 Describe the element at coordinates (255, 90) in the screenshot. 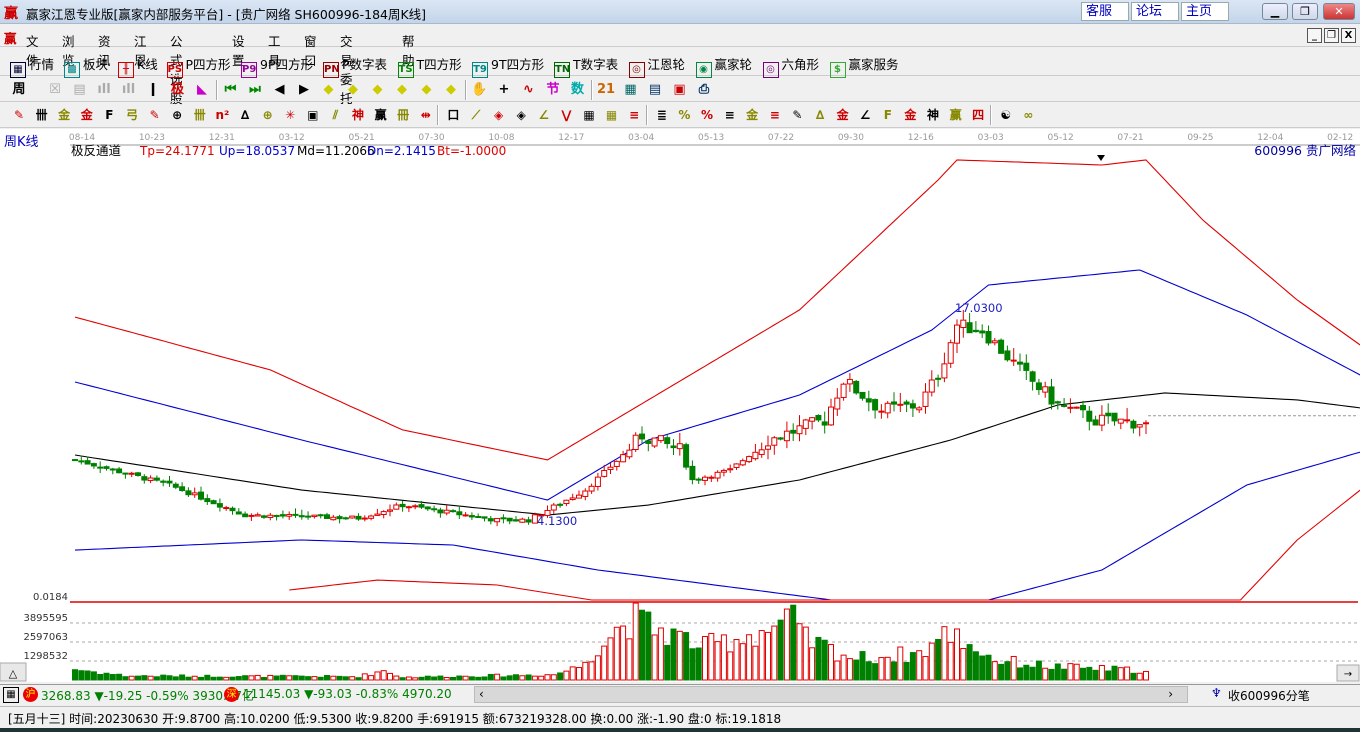

I see `last-icon: ⏭` at that location.